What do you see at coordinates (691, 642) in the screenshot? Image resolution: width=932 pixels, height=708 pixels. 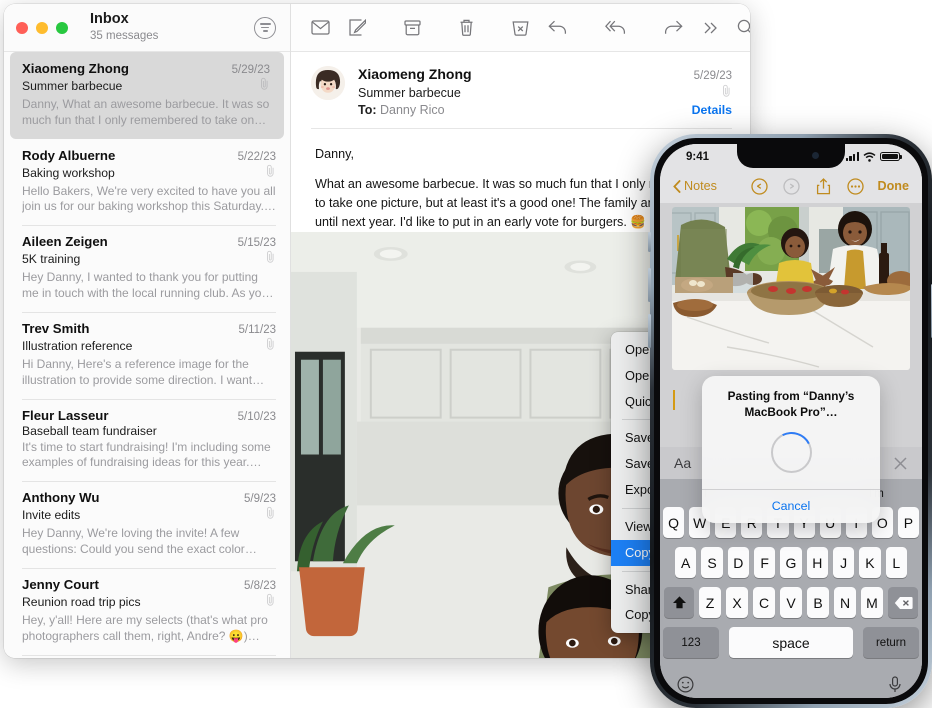 I see `numbers-key: 123` at bounding box center [691, 642].